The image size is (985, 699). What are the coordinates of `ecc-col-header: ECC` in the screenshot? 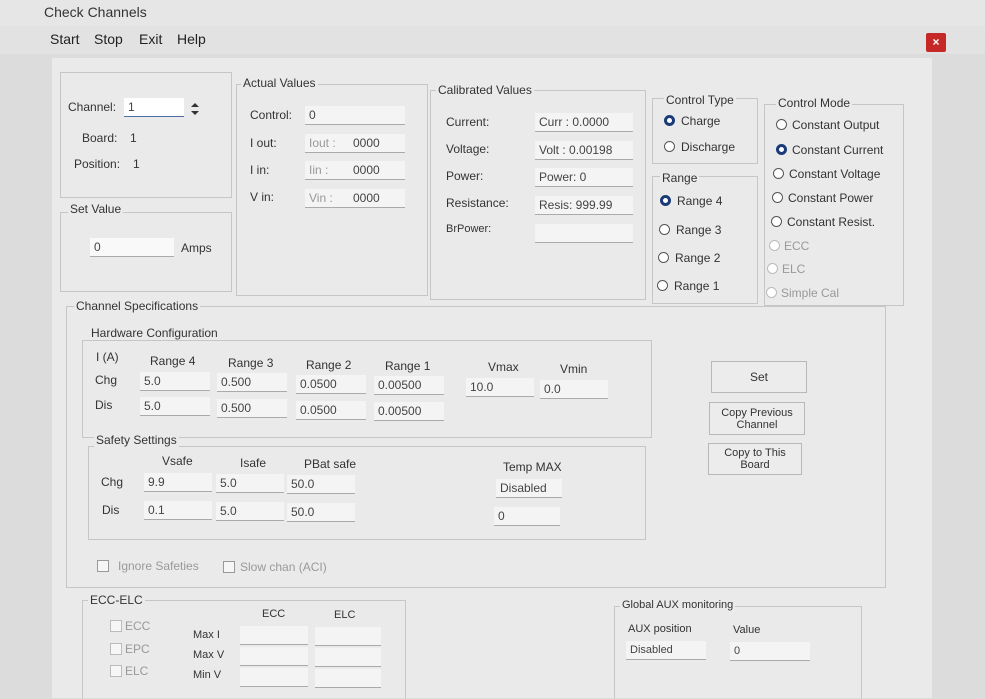 It's located at (274, 614).